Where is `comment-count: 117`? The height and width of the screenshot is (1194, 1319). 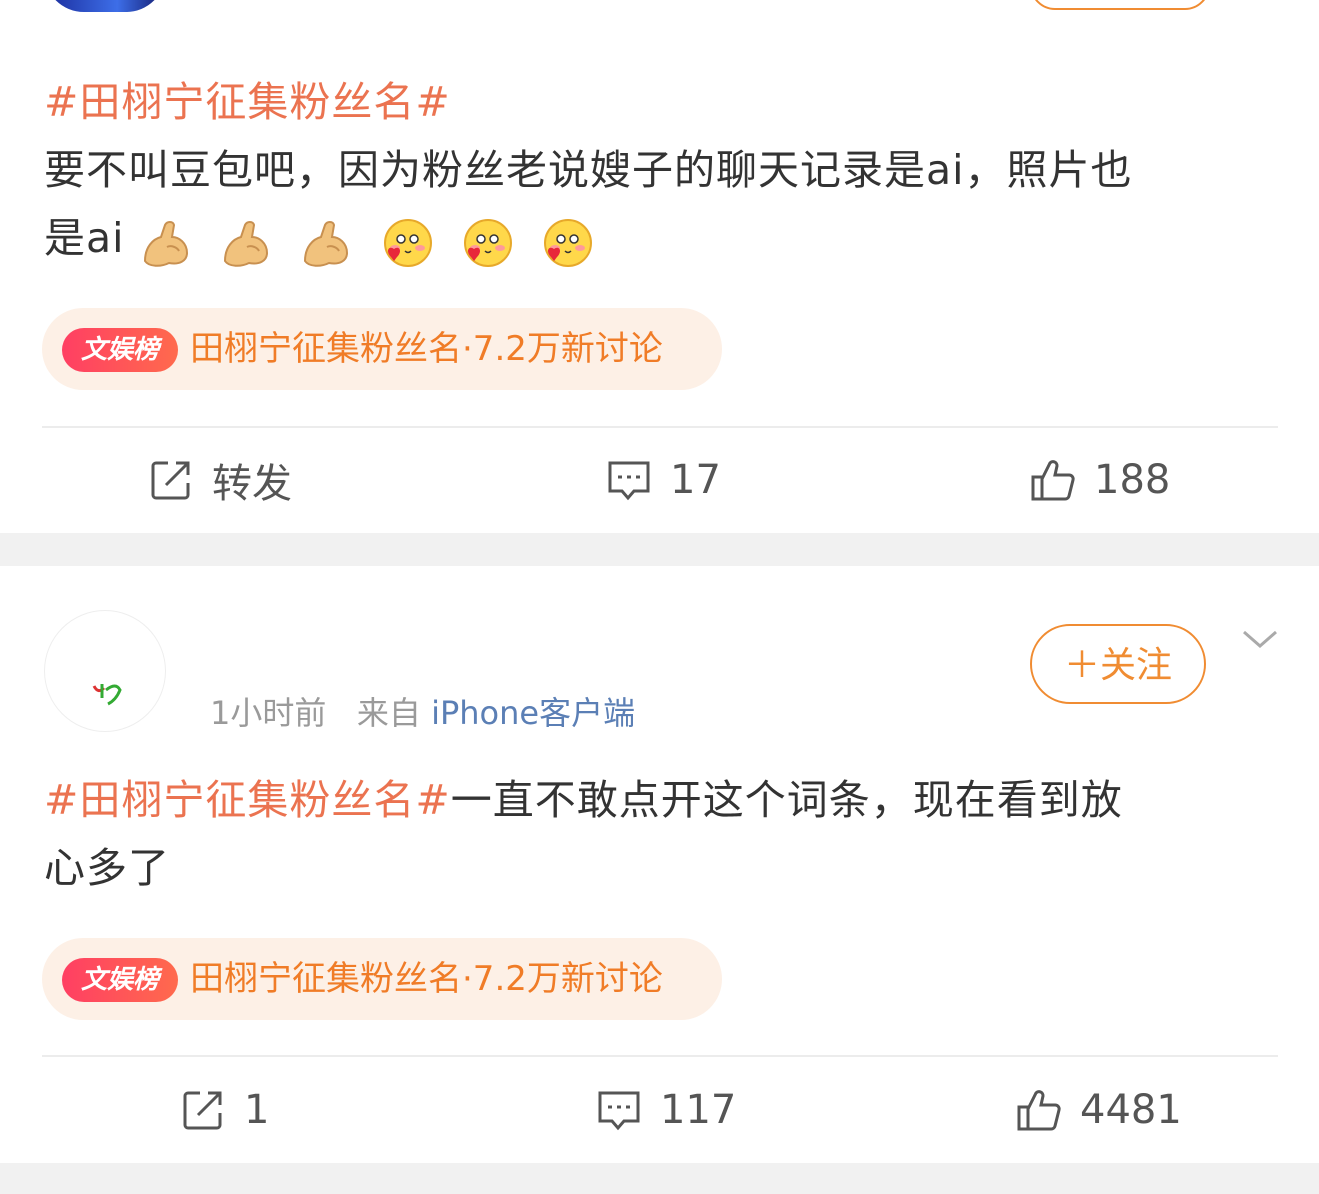
comment-count: 117 is located at coordinates (698, 1110).